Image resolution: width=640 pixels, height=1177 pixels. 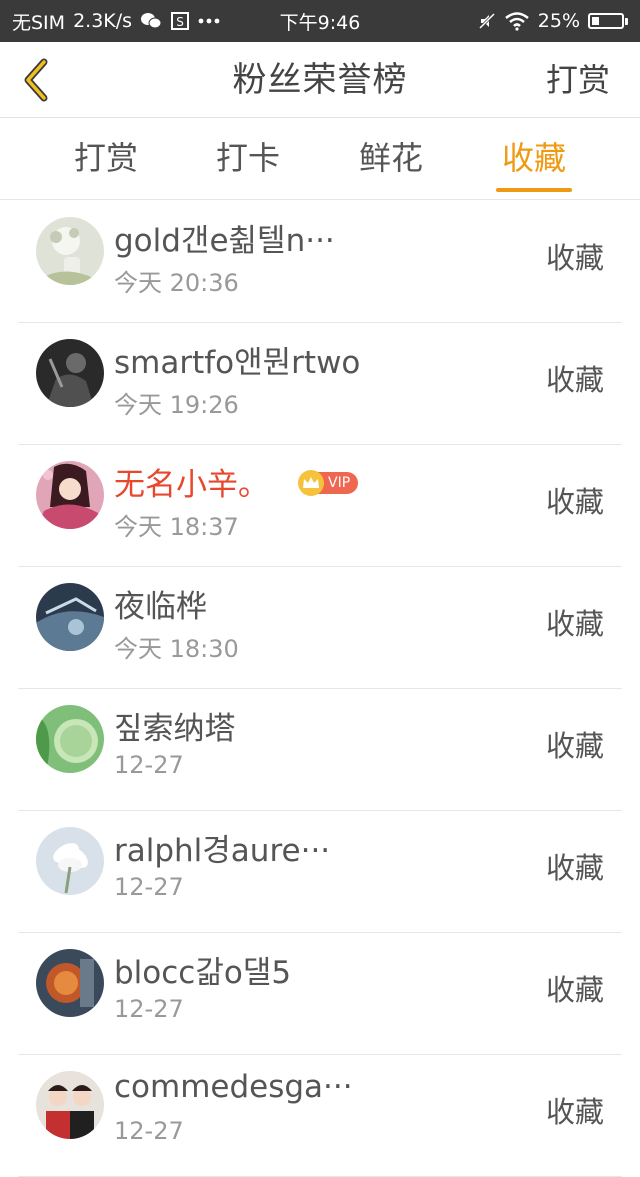 What do you see at coordinates (233, 1087) in the screenshot?
I see `user-name: commedesga···` at bounding box center [233, 1087].